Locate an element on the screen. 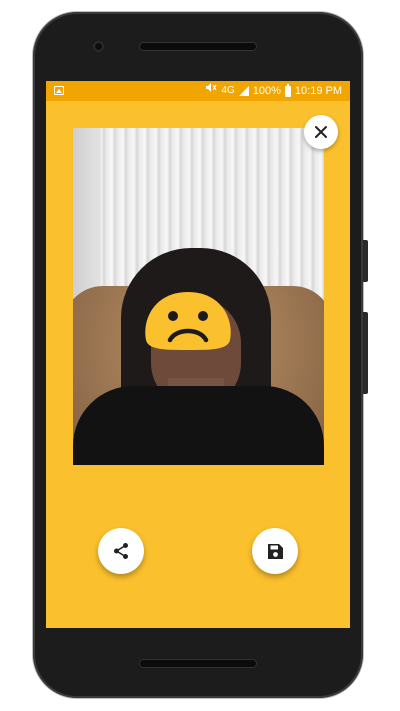 The image size is (400, 711). sad-face-emoji is located at coordinates (188, 321).